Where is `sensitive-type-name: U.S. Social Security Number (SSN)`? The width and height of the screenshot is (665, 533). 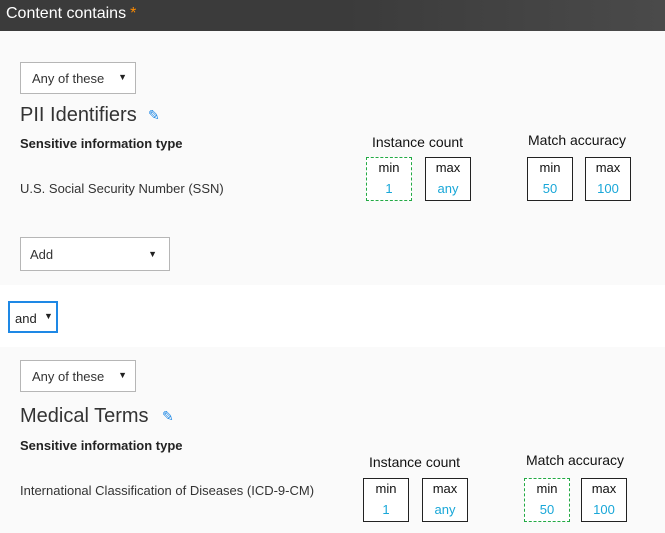
sensitive-type-name: U.S. Social Security Number (SSN) is located at coordinates (122, 188).